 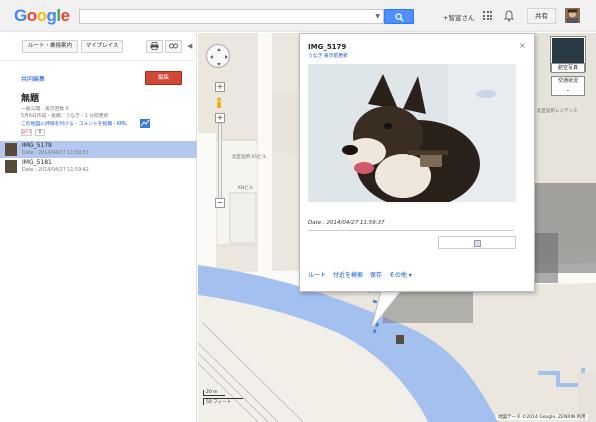 I want to click on scale-feet: 50 フィート, so click(x=223, y=401).